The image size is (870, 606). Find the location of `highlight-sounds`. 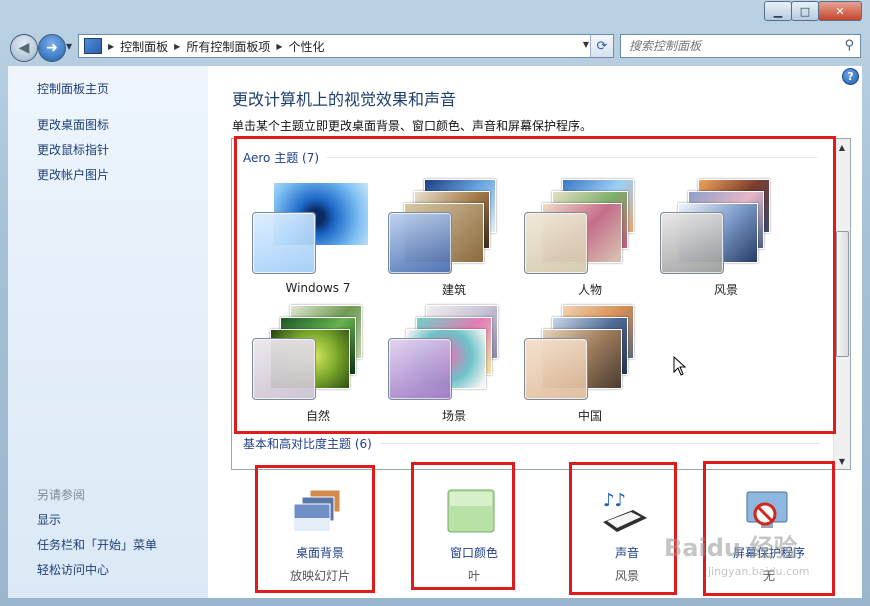

highlight-sounds is located at coordinates (623, 528).